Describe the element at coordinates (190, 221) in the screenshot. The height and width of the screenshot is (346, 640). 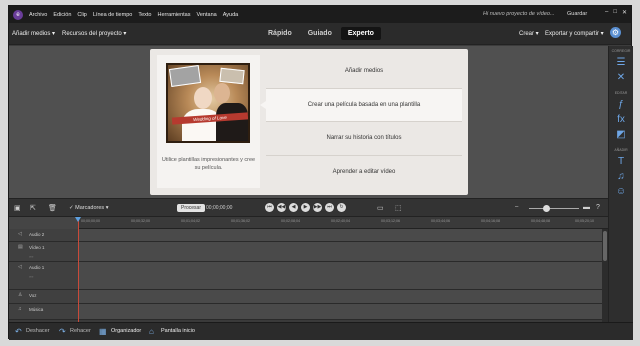
I see `ruler-tick: 00;01;04;02` at that location.